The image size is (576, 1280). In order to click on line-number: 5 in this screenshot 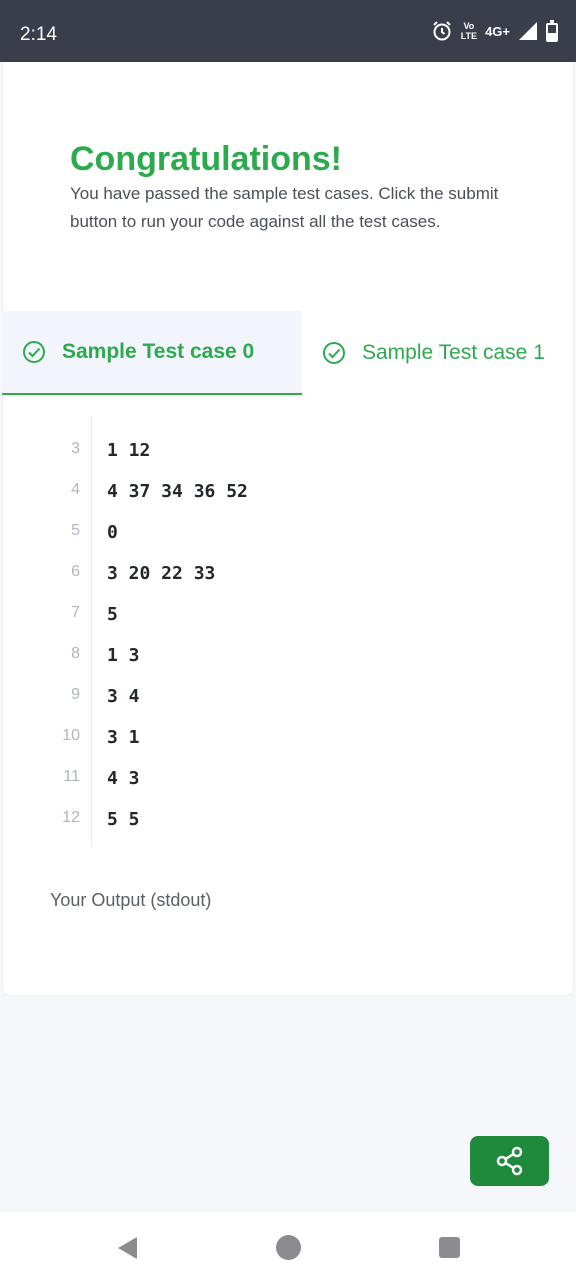, I will do `click(75, 530)`.